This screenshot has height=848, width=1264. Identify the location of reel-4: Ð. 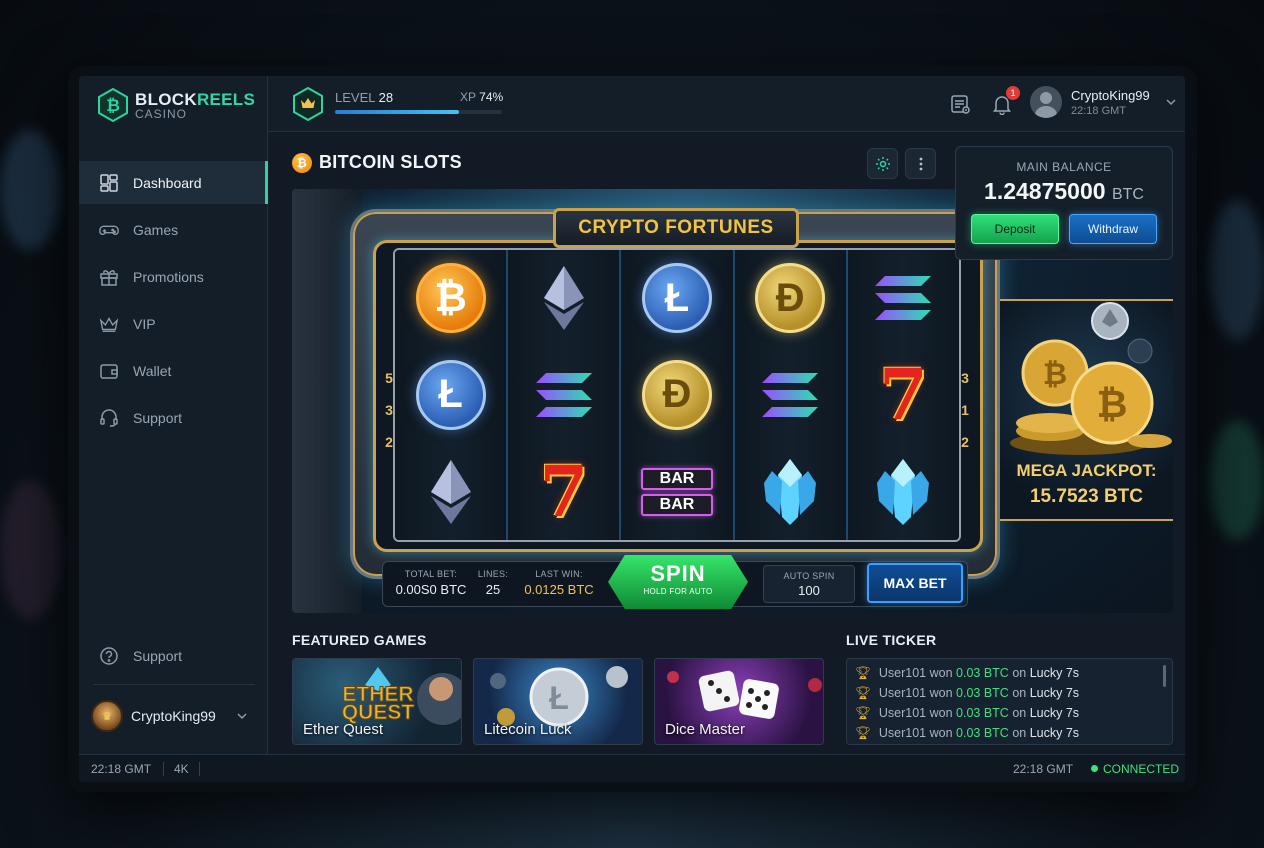
(791, 395).